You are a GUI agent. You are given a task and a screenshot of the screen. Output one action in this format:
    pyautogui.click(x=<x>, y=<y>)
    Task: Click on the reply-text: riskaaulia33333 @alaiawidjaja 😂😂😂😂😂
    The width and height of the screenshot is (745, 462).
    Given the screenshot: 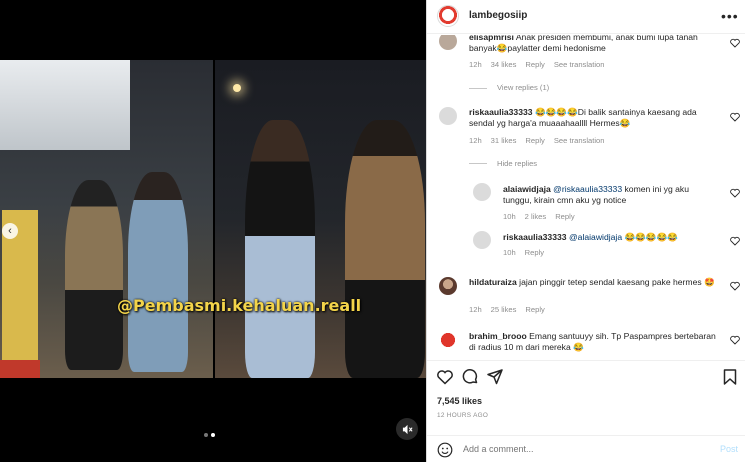 What is the action you would take?
    pyautogui.click(x=608, y=237)
    